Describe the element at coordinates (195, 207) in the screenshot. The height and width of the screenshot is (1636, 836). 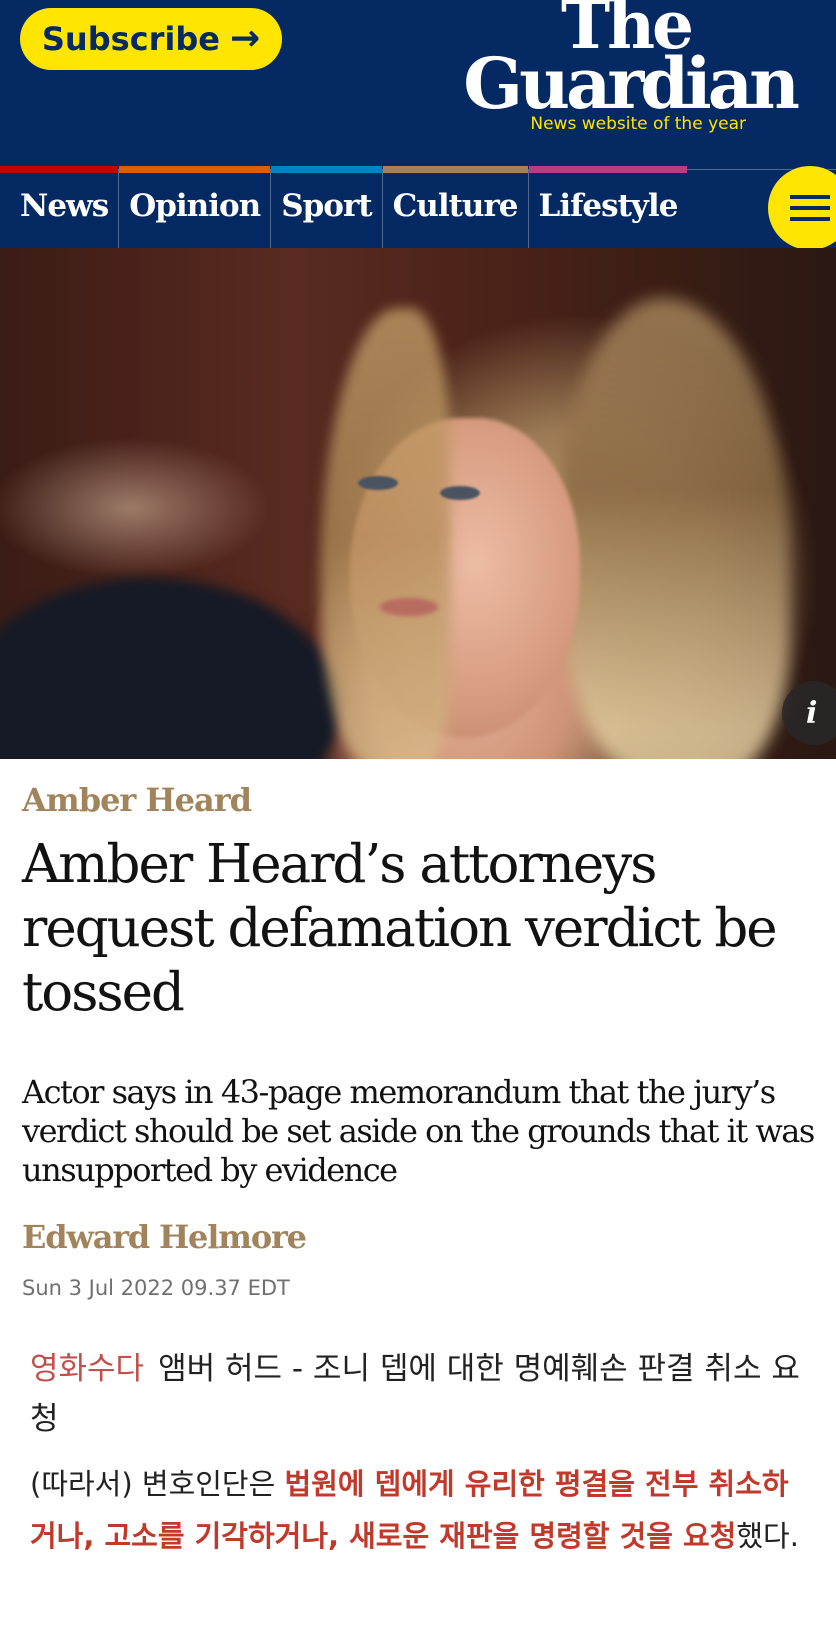
I see `nav-item-opinion: Opinion` at that location.